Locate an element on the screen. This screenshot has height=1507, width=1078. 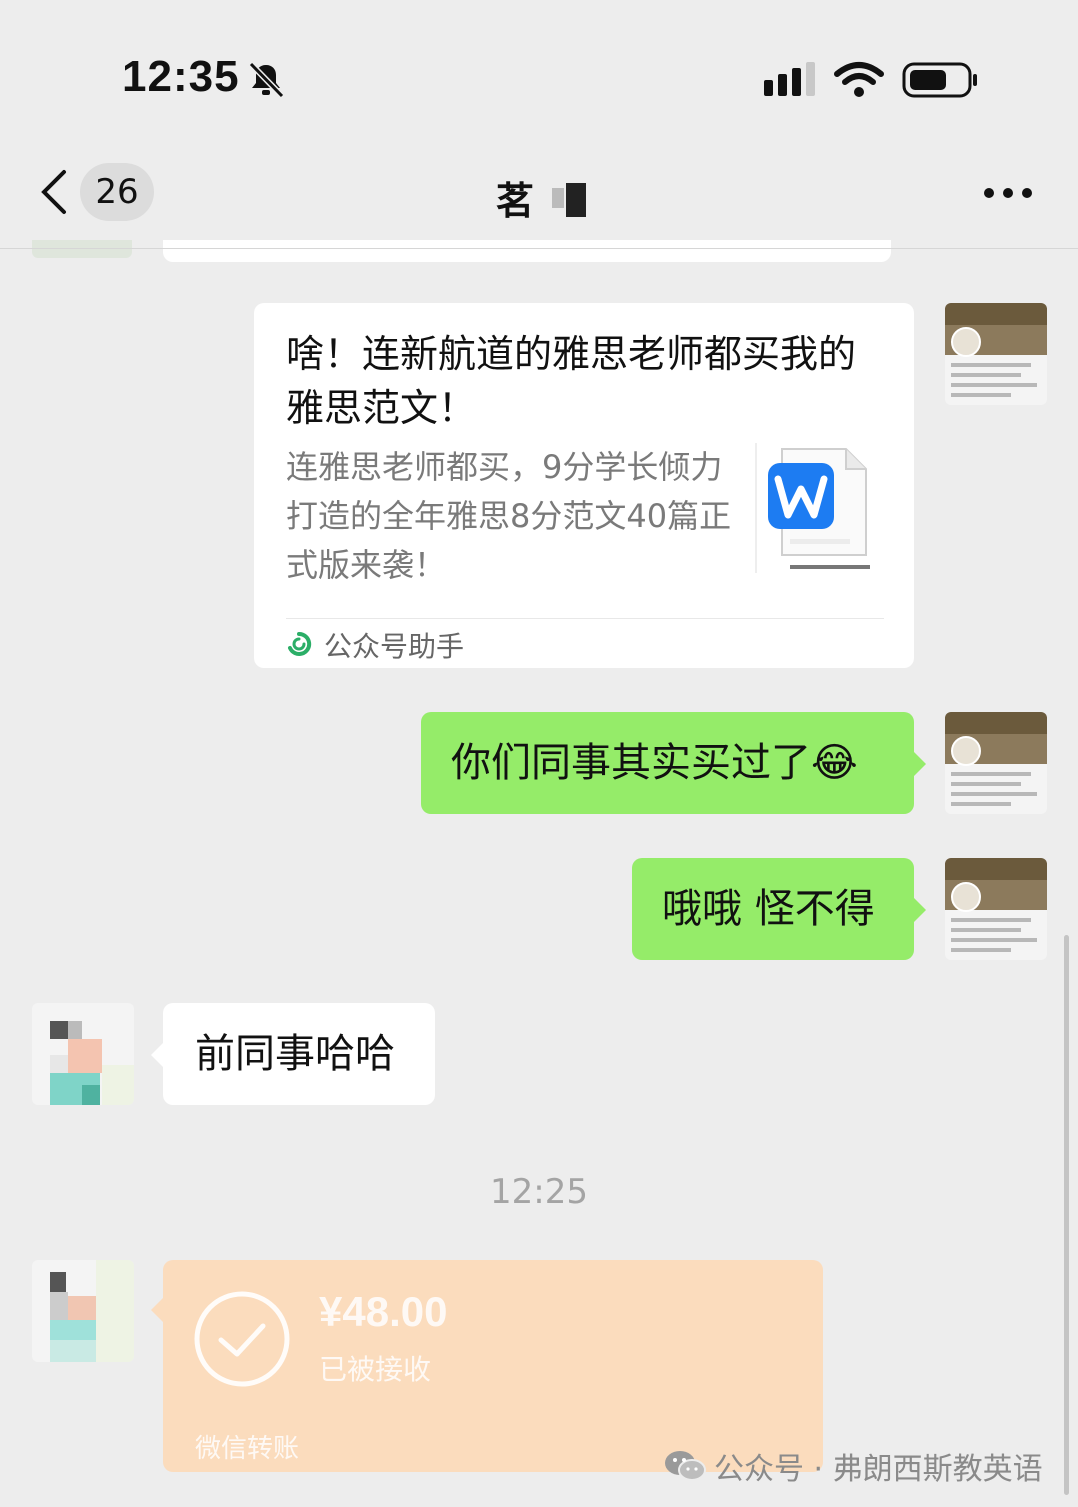
chat-title: 茗 is located at coordinates (515, 201).